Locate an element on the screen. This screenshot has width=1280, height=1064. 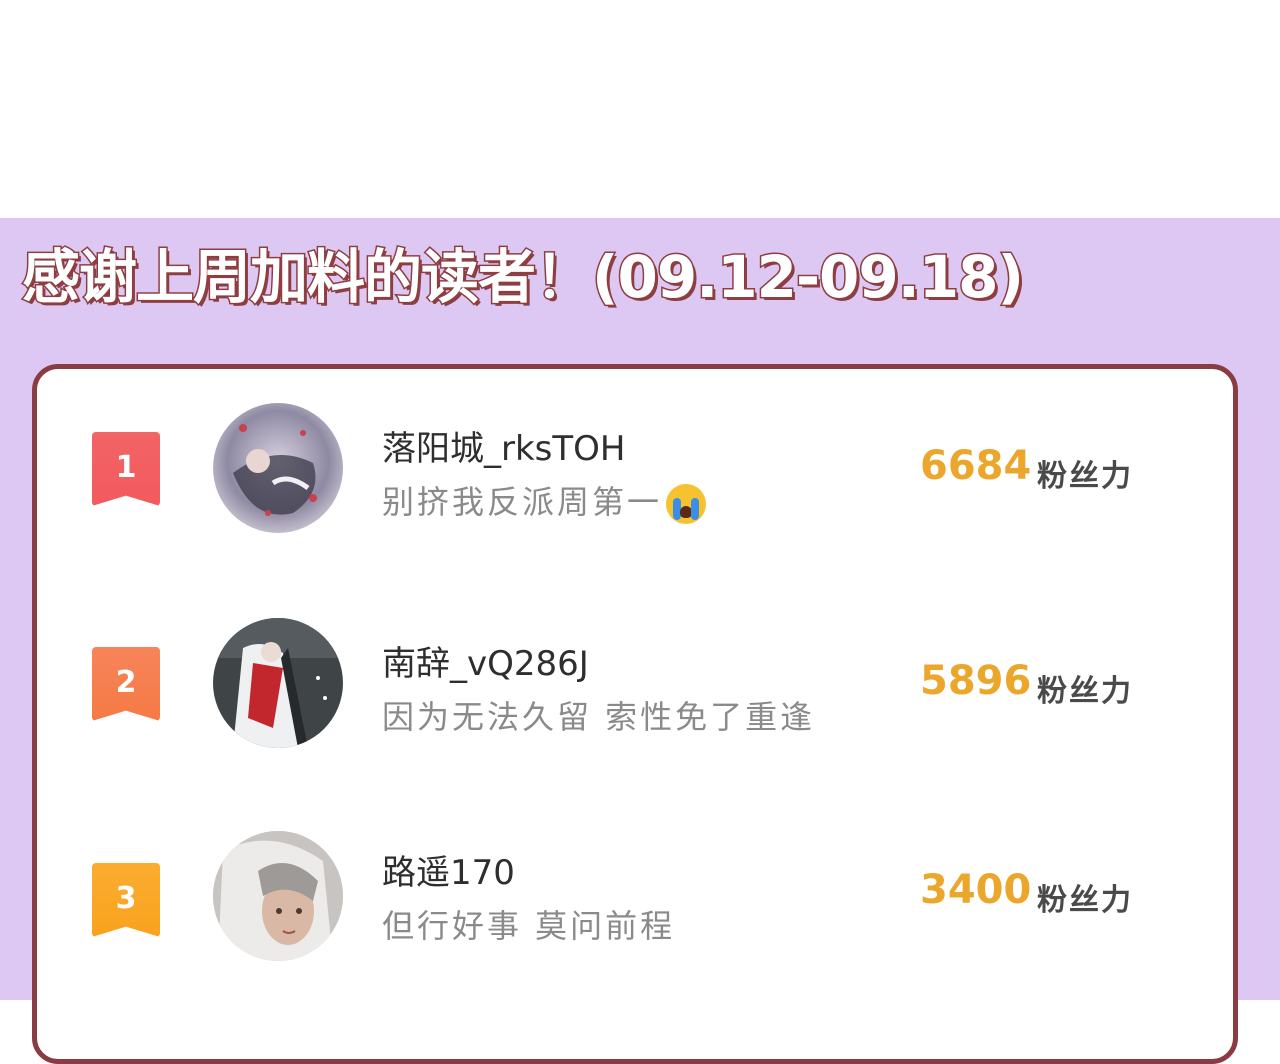
ranking-row-2: 2 南辞_vQ286J 因为无法久留 索性免了重逢 5896 粉丝力 is located at coordinates (640, 684).